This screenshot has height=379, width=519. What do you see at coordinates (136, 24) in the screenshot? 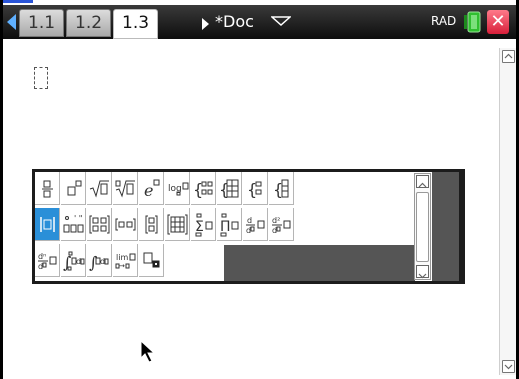
I see `tab-1-3: 1.3` at bounding box center [136, 24].